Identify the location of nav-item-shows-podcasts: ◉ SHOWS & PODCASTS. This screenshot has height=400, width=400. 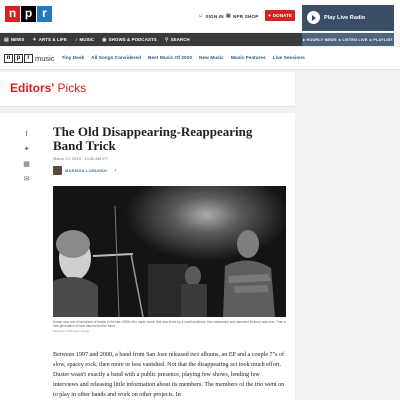
(129, 40).